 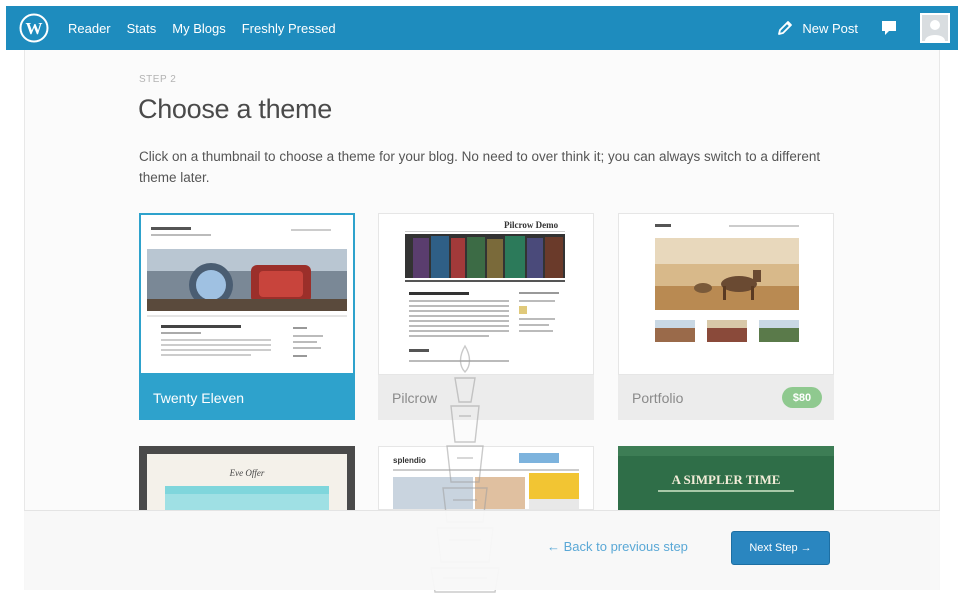 What do you see at coordinates (802, 397) in the screenshot?
I see `price-badge: $80` at bounding box center [802, 397].